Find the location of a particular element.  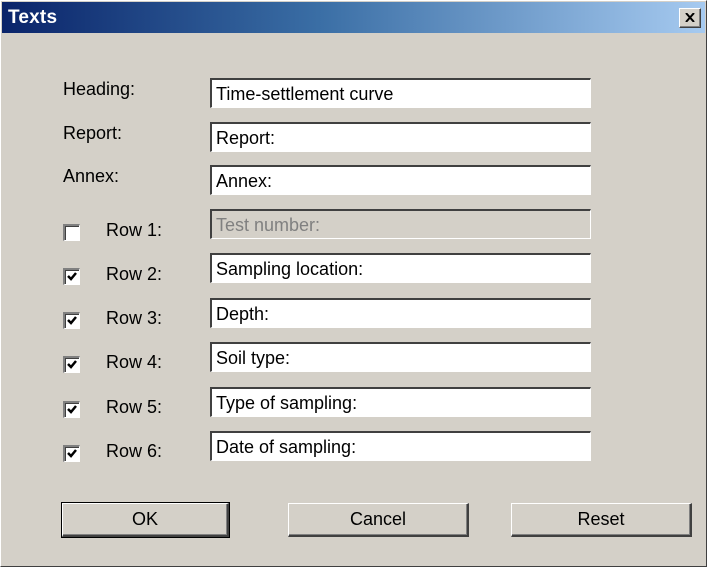

close-icon is located at coordinates (690, 17).